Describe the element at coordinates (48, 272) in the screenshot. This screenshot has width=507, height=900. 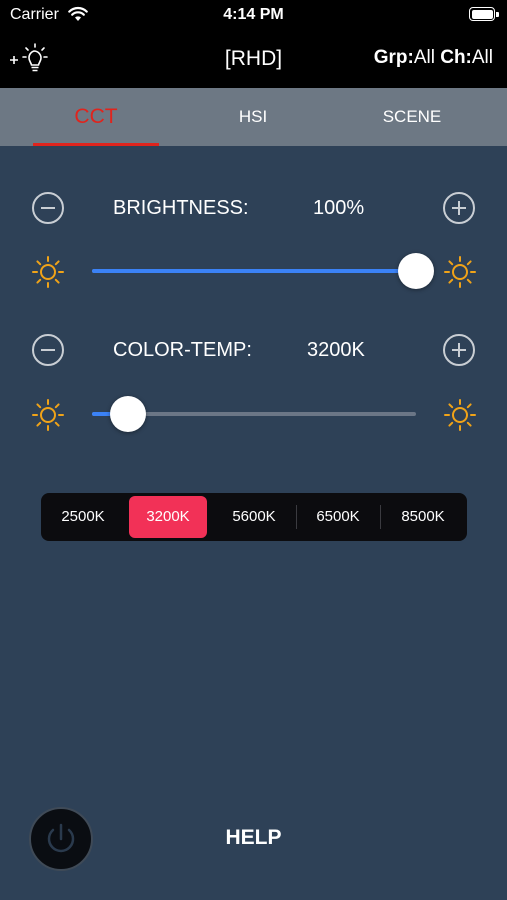
I see `sun-icon-dim` at that location.